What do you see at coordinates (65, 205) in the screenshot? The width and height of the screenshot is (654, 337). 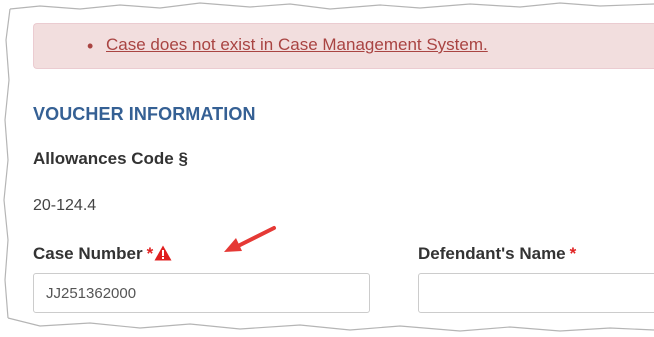 I see `allowances-code-value: 20-124.4` at bounding box center [65, 205].